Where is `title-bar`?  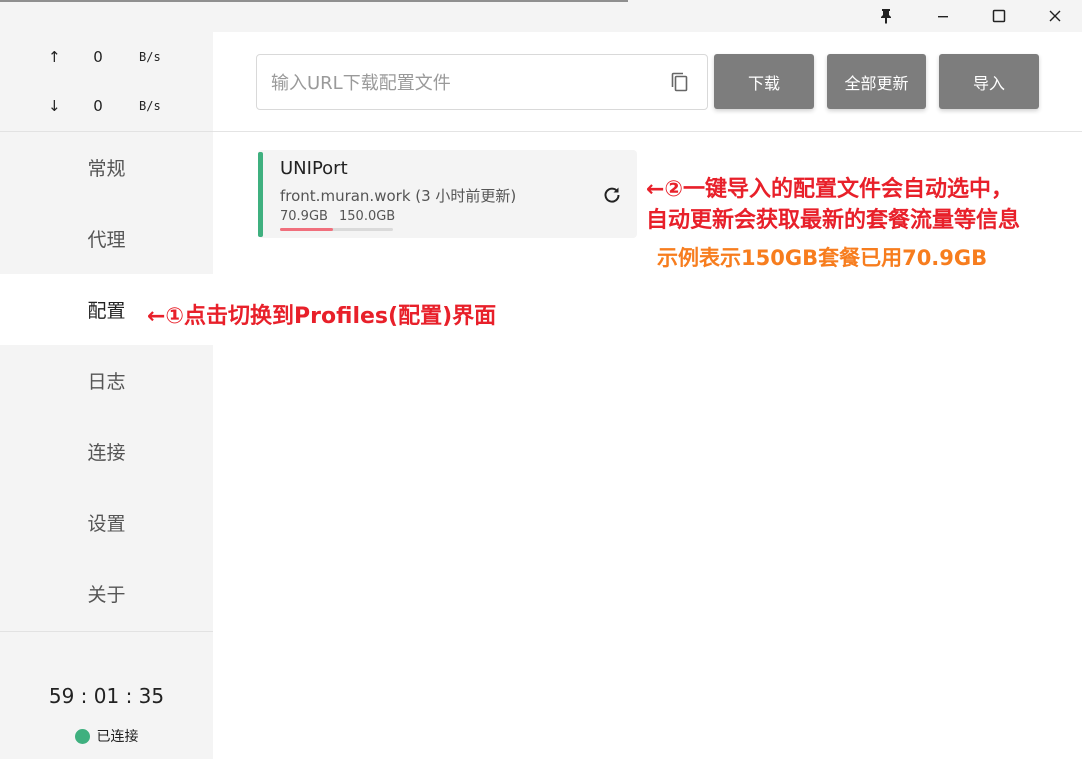
title-bar is located at coordinates (541, 16).